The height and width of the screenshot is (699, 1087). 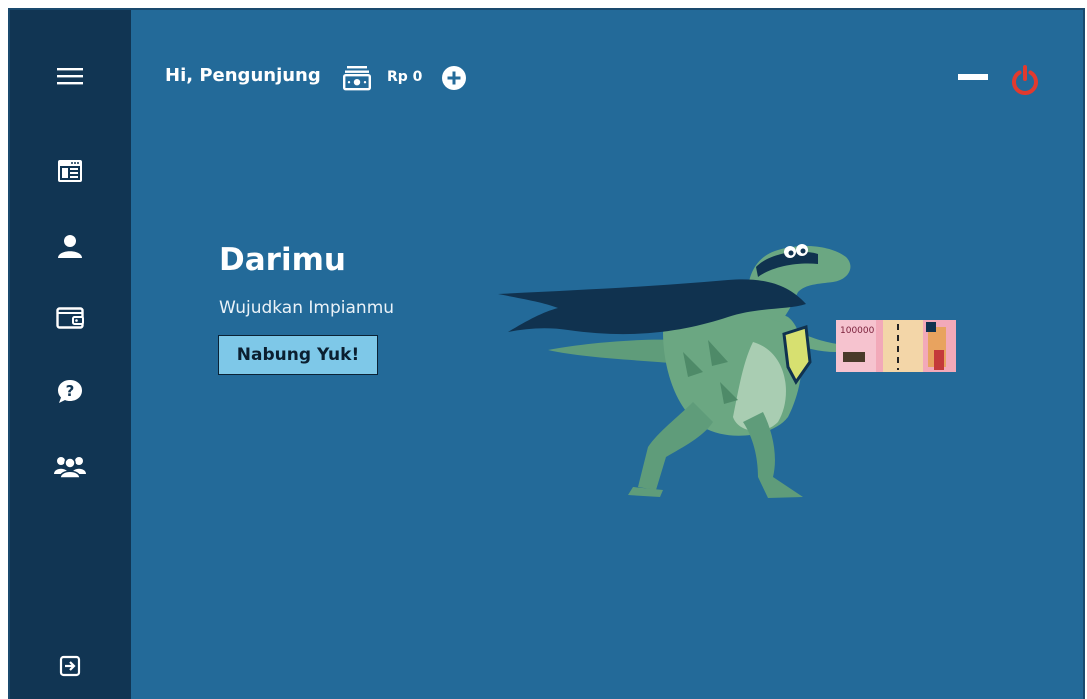 I want to click on sidebar-item-help: ?, so click(x=70, y=392).